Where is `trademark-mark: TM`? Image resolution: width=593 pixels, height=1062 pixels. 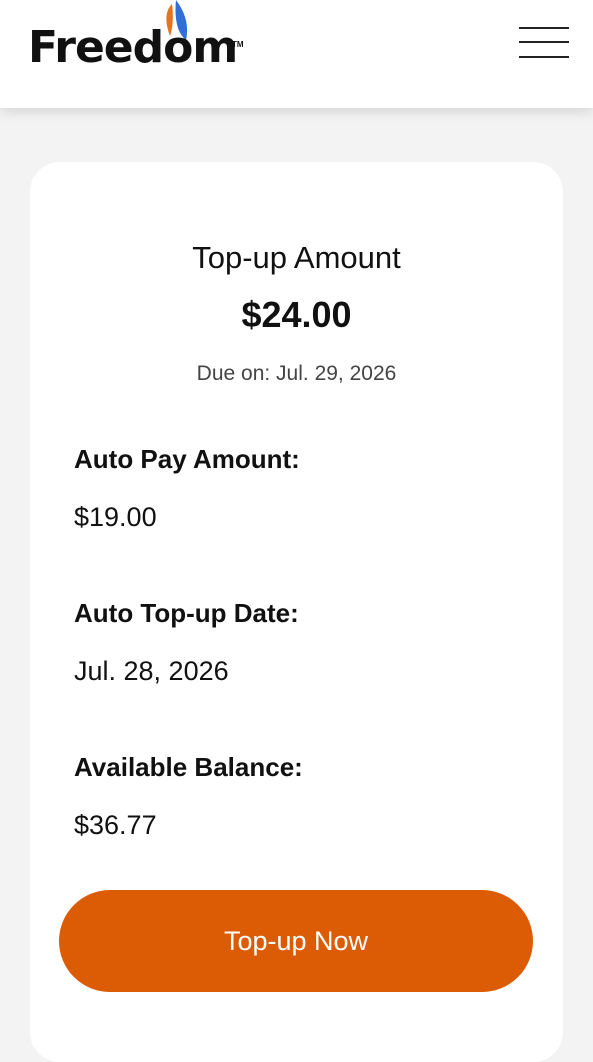
trademark-mark: TM is located at coordinates (238, 44).